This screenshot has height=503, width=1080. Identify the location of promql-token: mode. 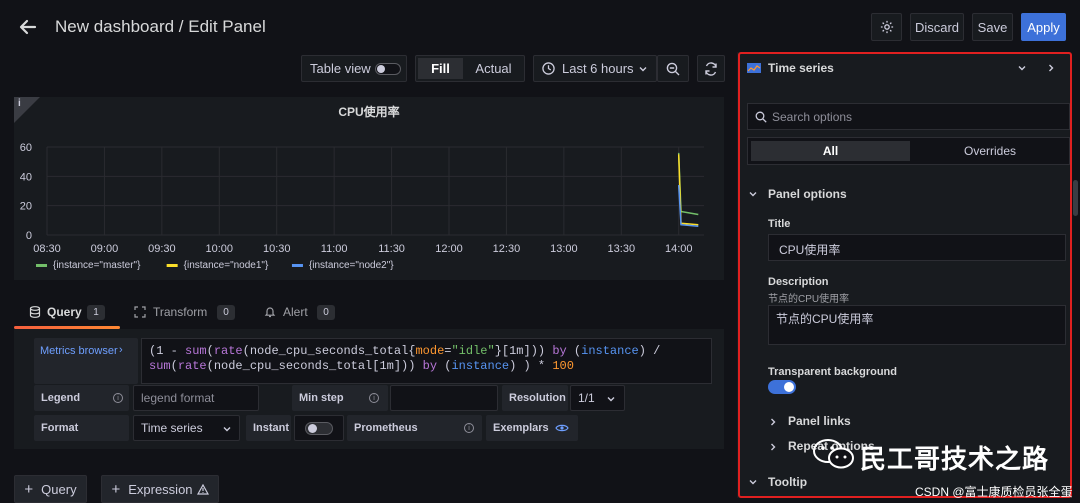
(430, 351).